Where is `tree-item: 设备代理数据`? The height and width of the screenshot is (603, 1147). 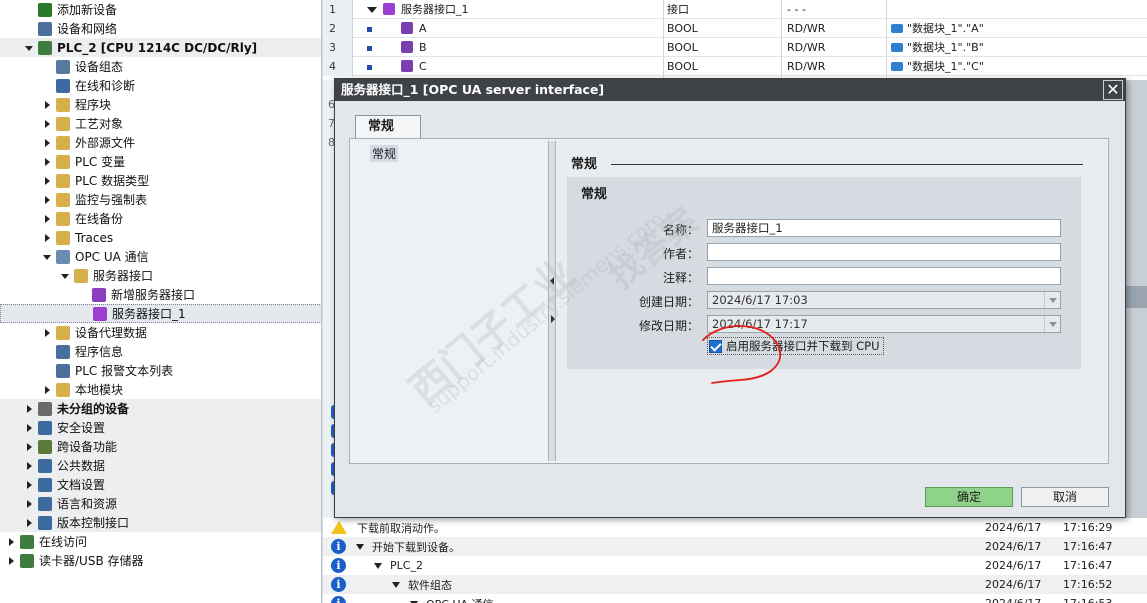
tree-item: 设备代理数据 is located at coordinates (160, 332).